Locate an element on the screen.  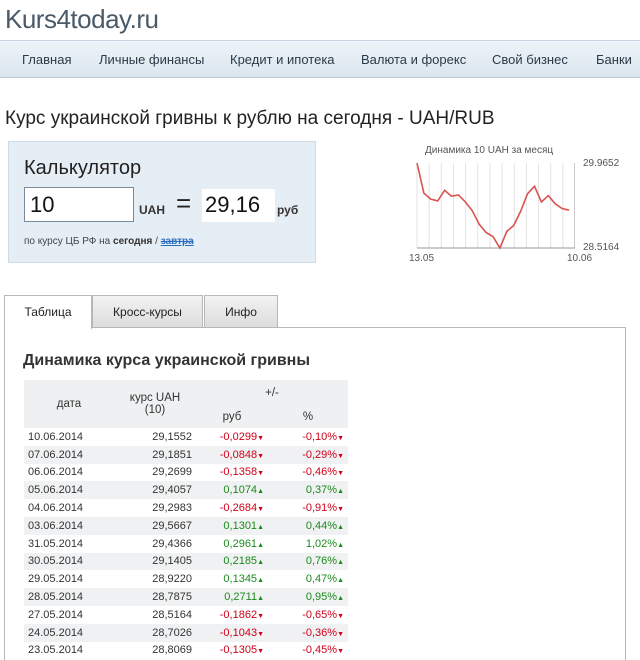
row-rate: 29,5667 is located at coordinates (155, 525).